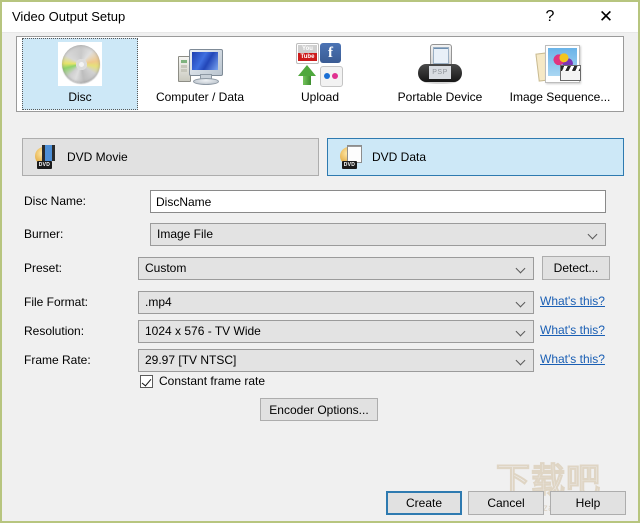  Describe the element at coordinates (336, 360) in the screenshot. I see `frame-rate-dropdown: 29.97 [TV NTSC]` at that location.